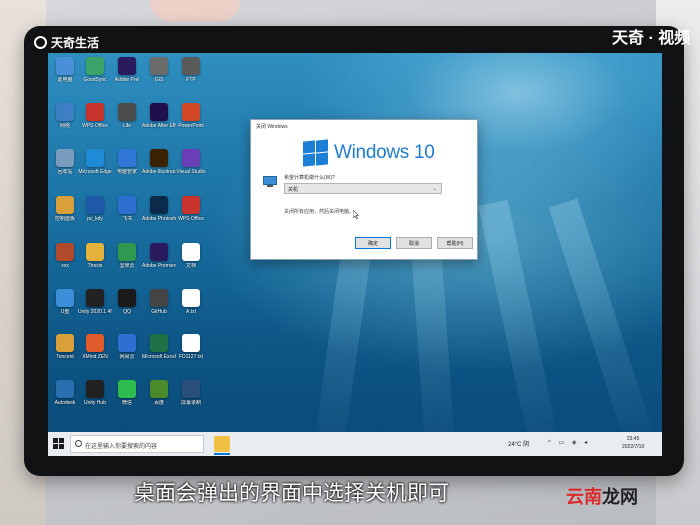 This screenshot has width=700, height=525. What do you see at coordinates (65, 80) in the screenshot?
I see `desktop-icon-label: 此电脑` at bounding box center [65, 80].